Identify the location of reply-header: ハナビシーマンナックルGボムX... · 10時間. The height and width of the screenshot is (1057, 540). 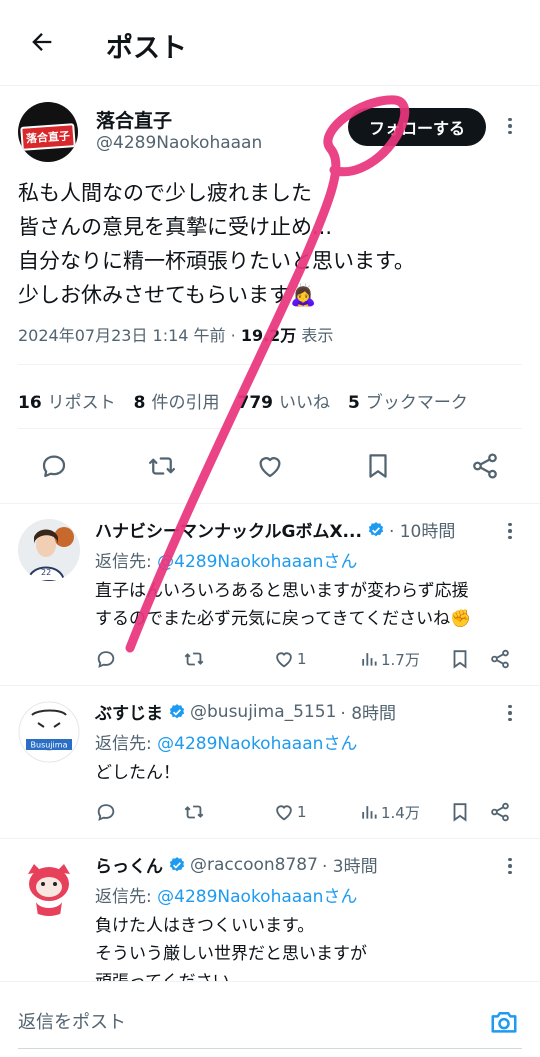
(275, 529).